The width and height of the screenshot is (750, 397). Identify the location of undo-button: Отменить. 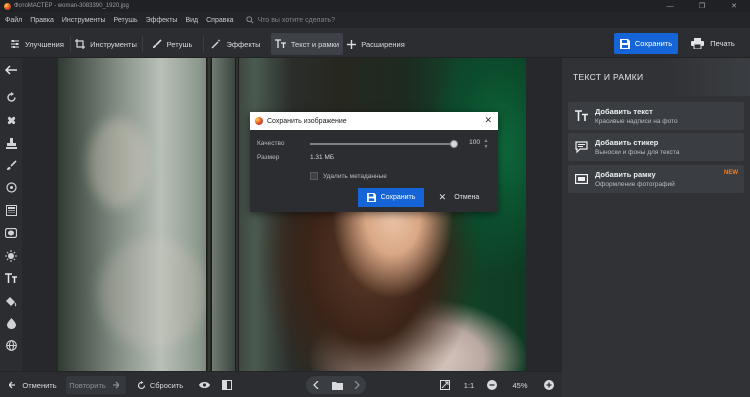
(33, 385).